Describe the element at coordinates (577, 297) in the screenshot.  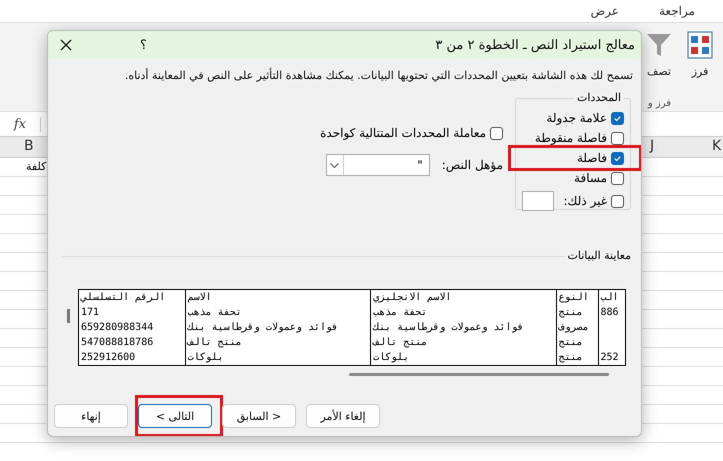
I see `preview-header: النوع` at that location.